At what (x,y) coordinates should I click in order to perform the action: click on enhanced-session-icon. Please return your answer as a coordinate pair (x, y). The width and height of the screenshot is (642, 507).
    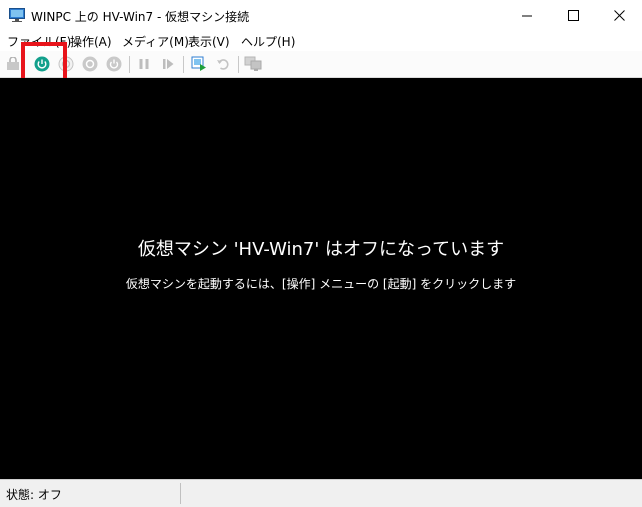
    Looking at the image, I should click on (253, 63).